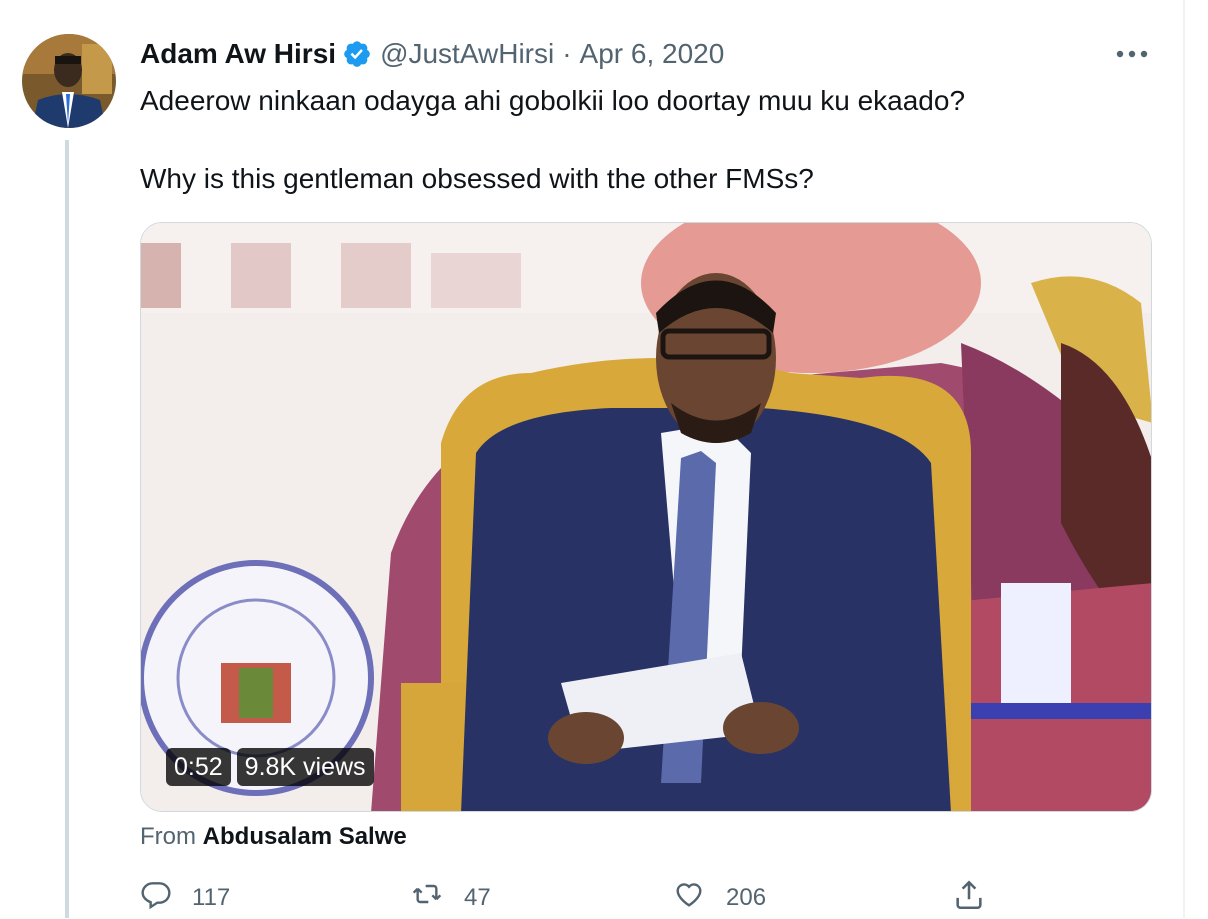 The width and height of the screenshot is (1208, 919). I want to click on video-badges: 0:52 9.8K views, so click(270, 767).